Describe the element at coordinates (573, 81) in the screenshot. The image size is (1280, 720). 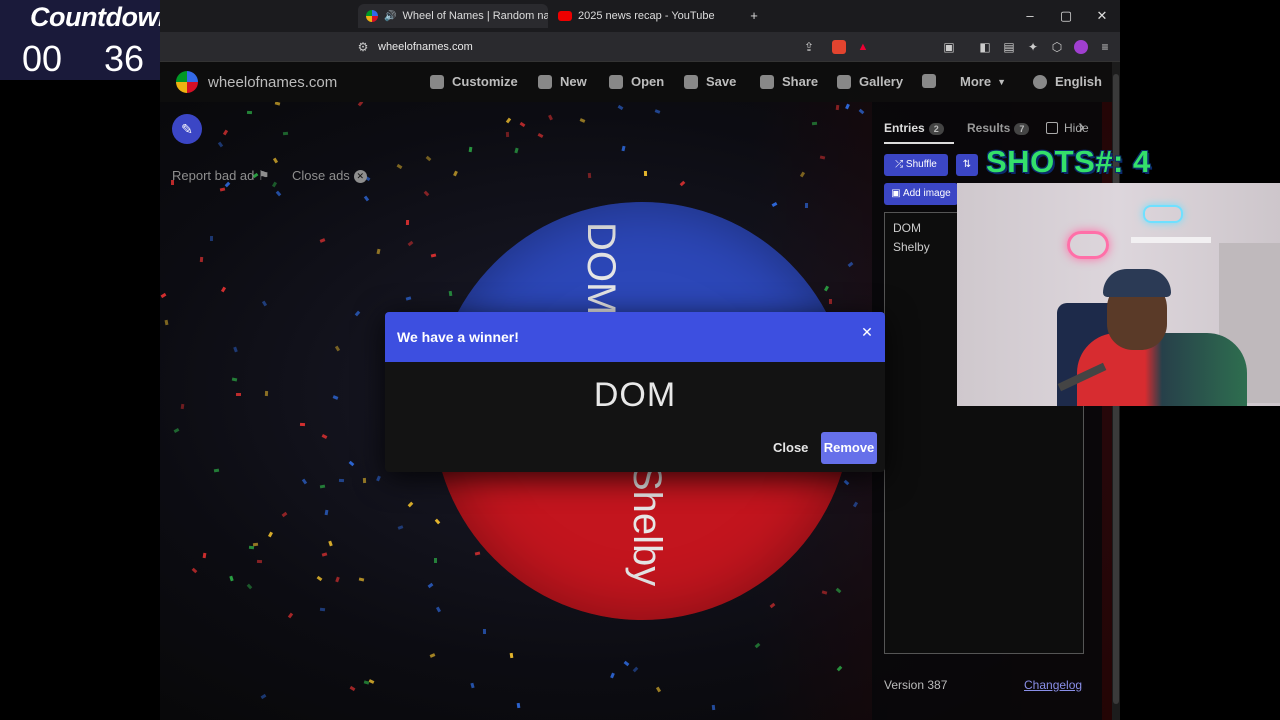
I see `nav-label: New` at that location.